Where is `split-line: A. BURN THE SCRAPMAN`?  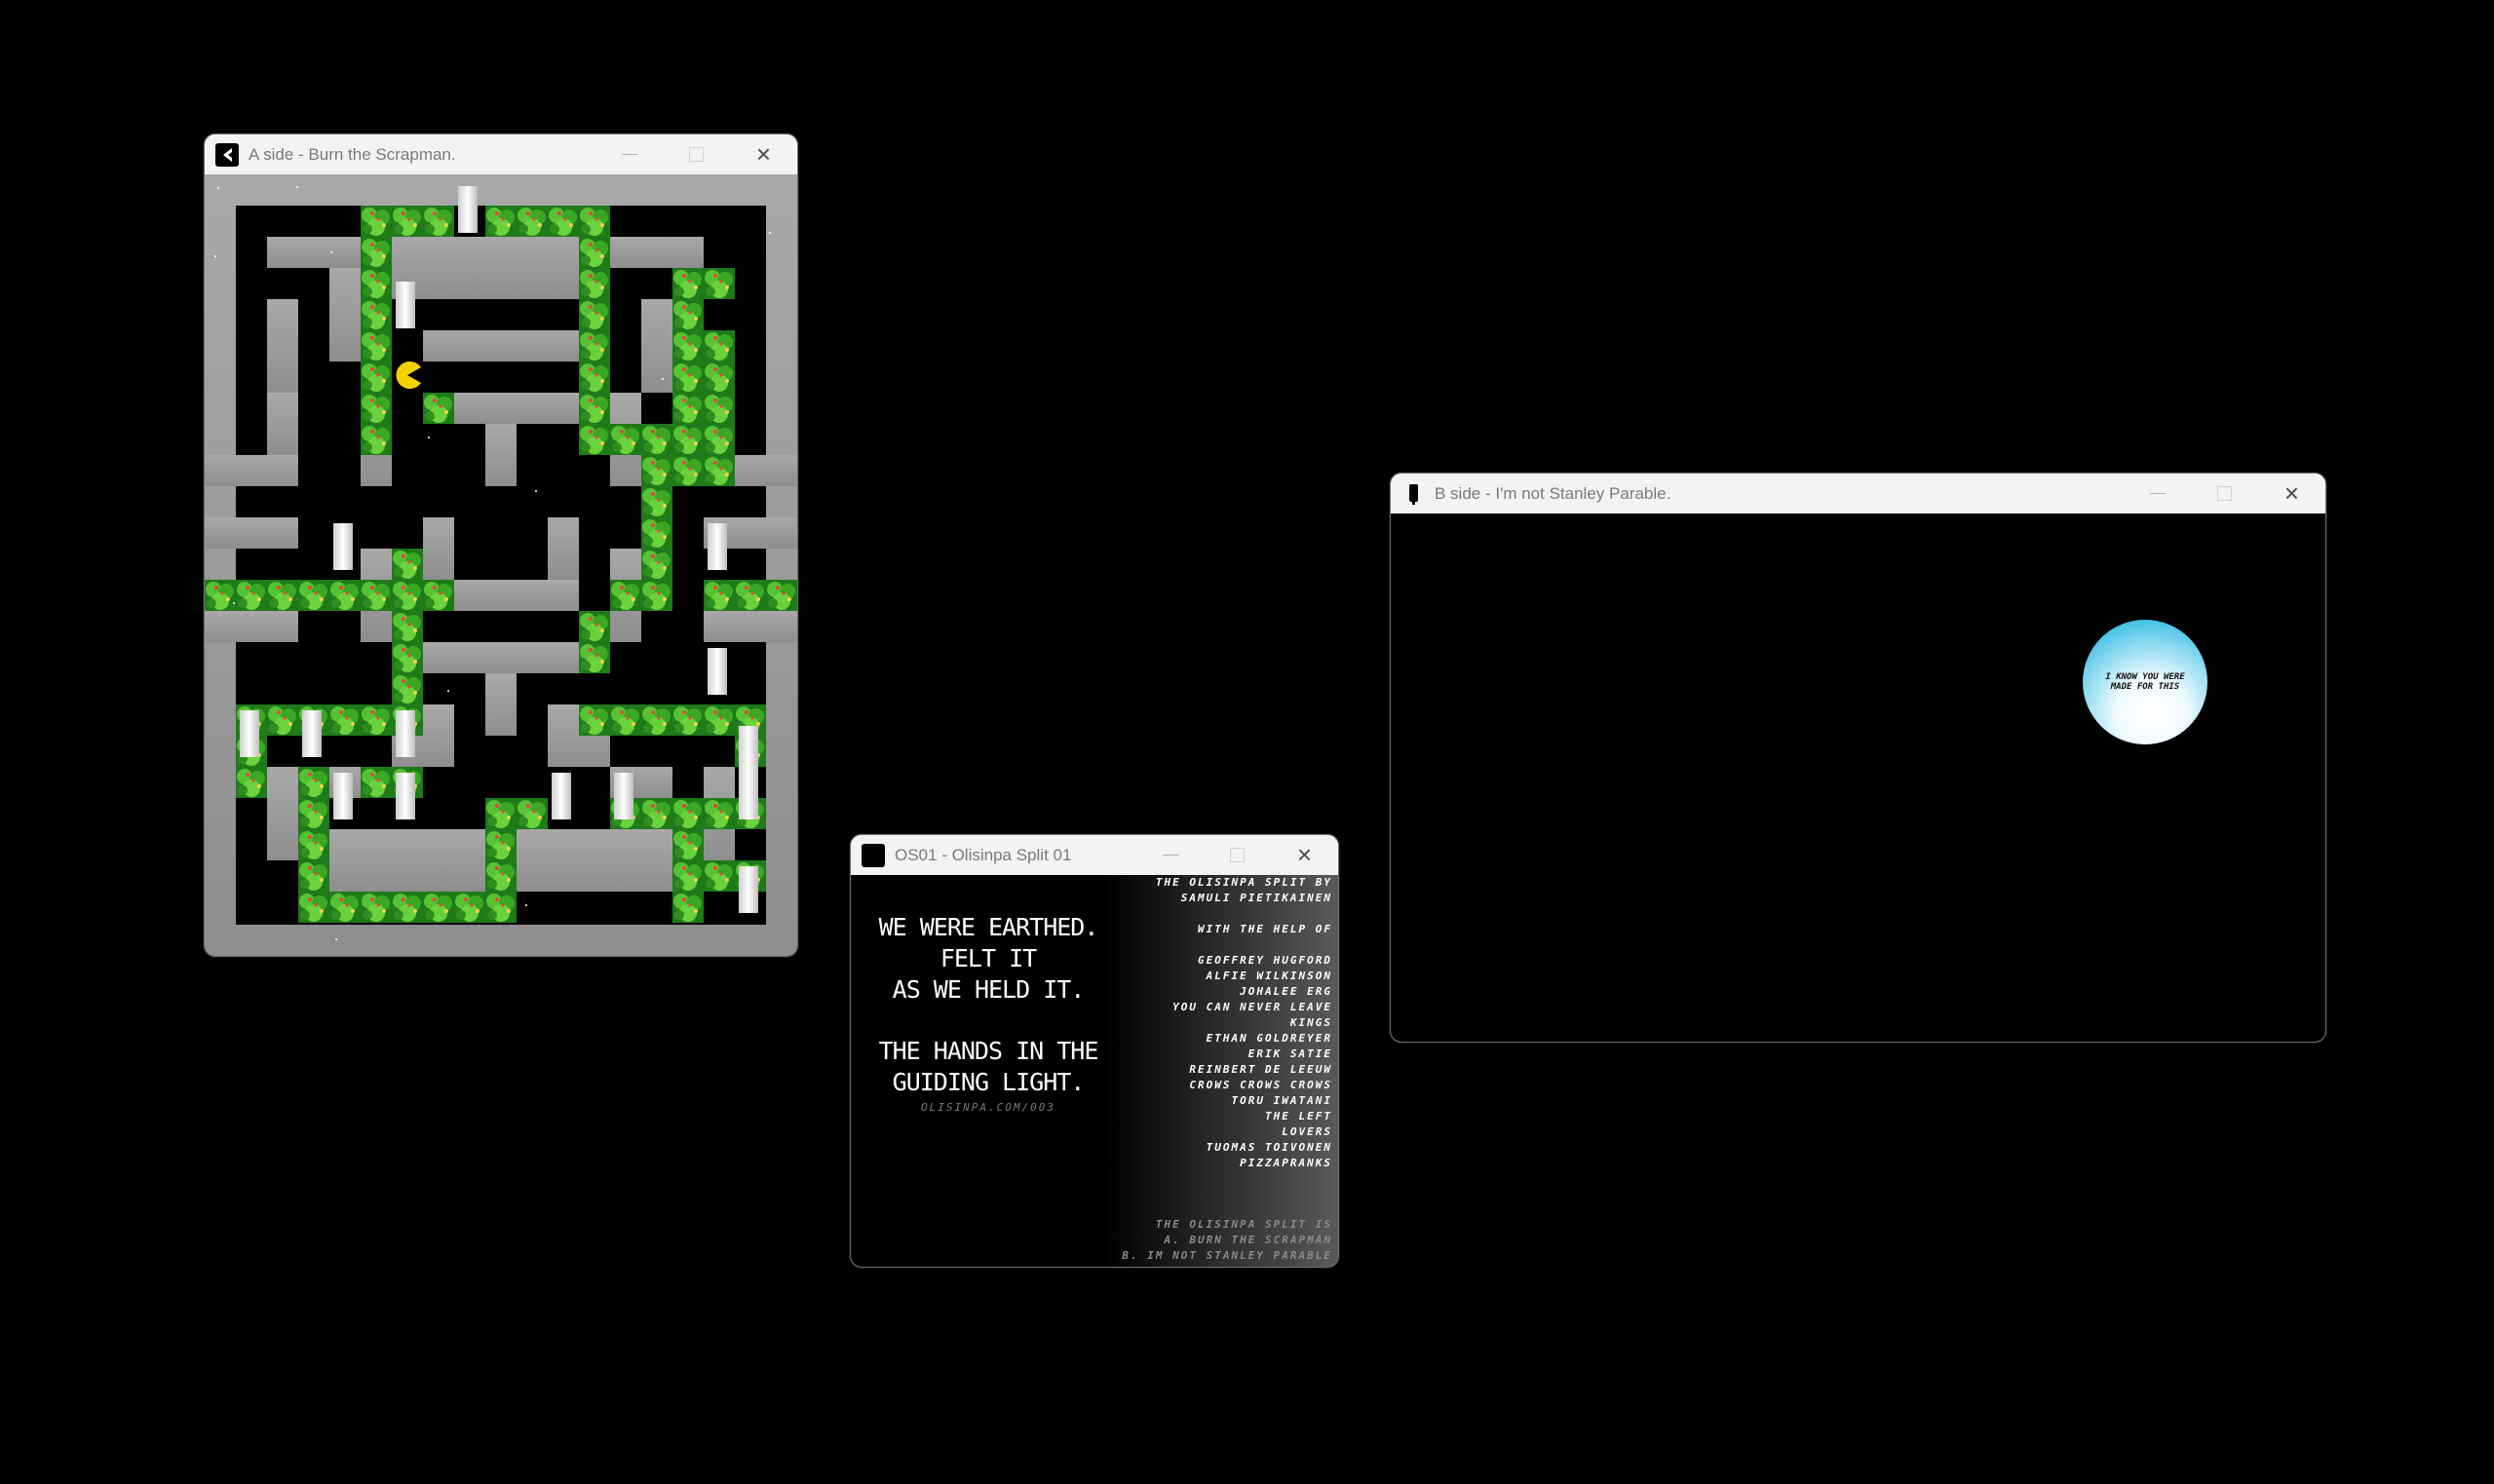
split-line: A. BURN THE SCRAPMAN is located at coordinates (1248, 1240).